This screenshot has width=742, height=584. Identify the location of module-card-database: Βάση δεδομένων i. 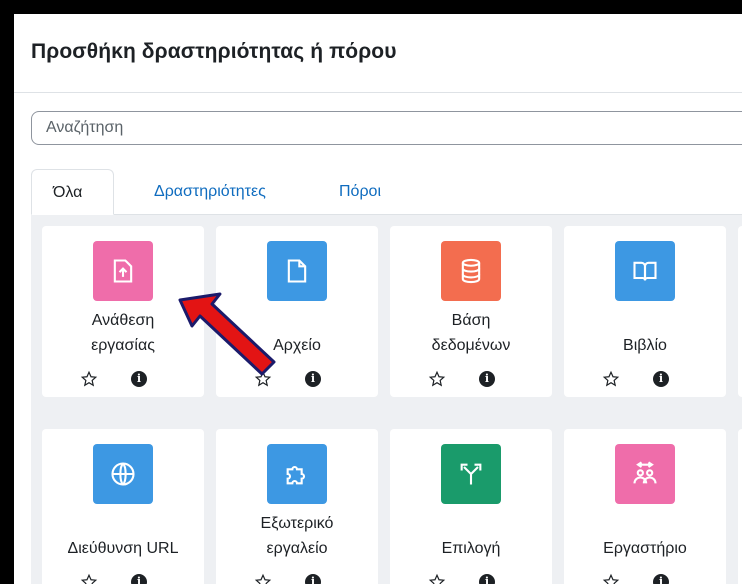
(471, 311).